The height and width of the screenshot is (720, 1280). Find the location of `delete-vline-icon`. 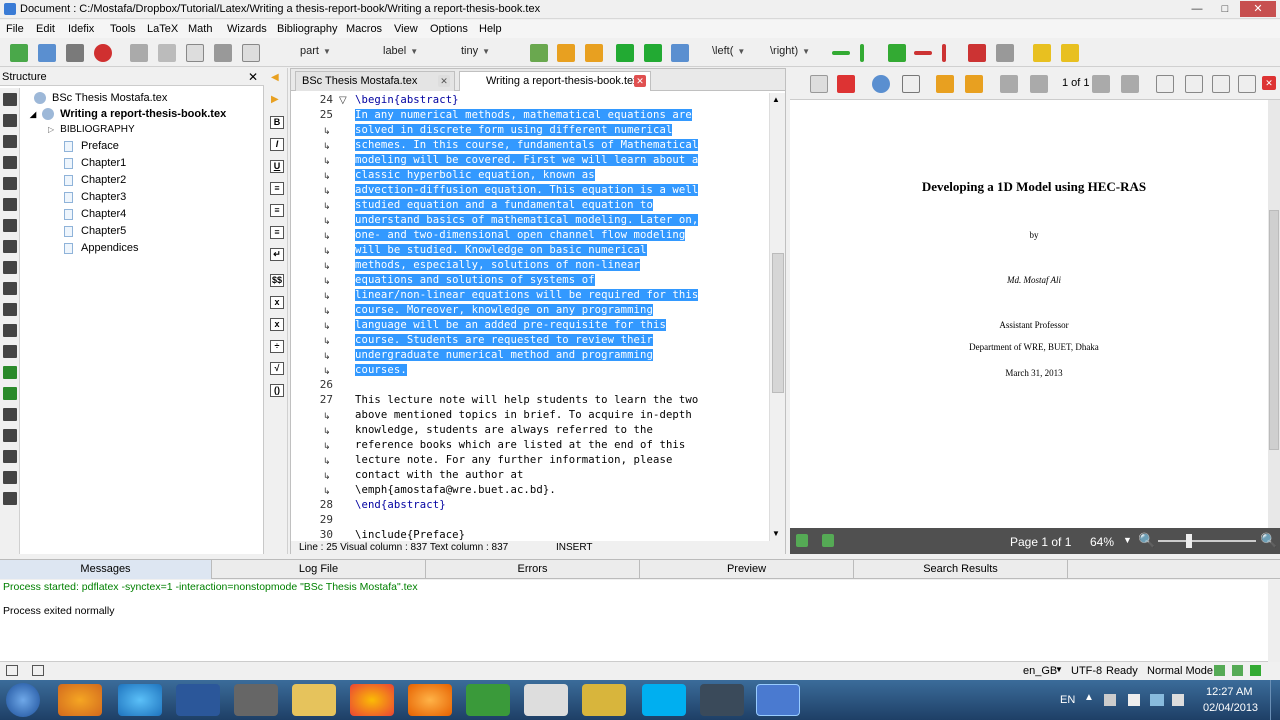

delete-vline-icon is located at coordinates (944, 53).